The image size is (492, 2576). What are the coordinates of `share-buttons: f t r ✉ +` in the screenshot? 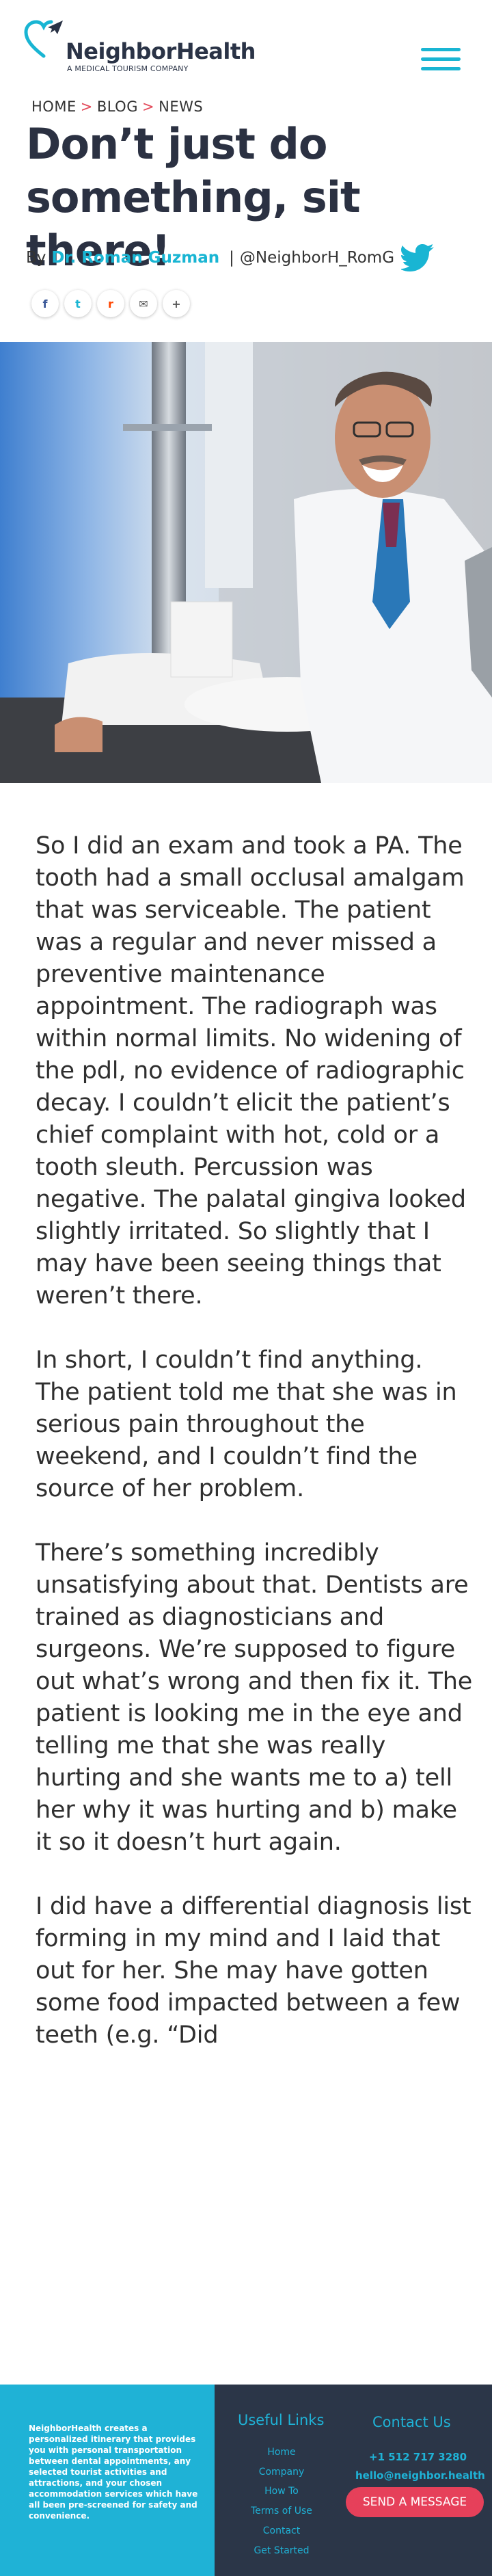 It's located at (111, 303).